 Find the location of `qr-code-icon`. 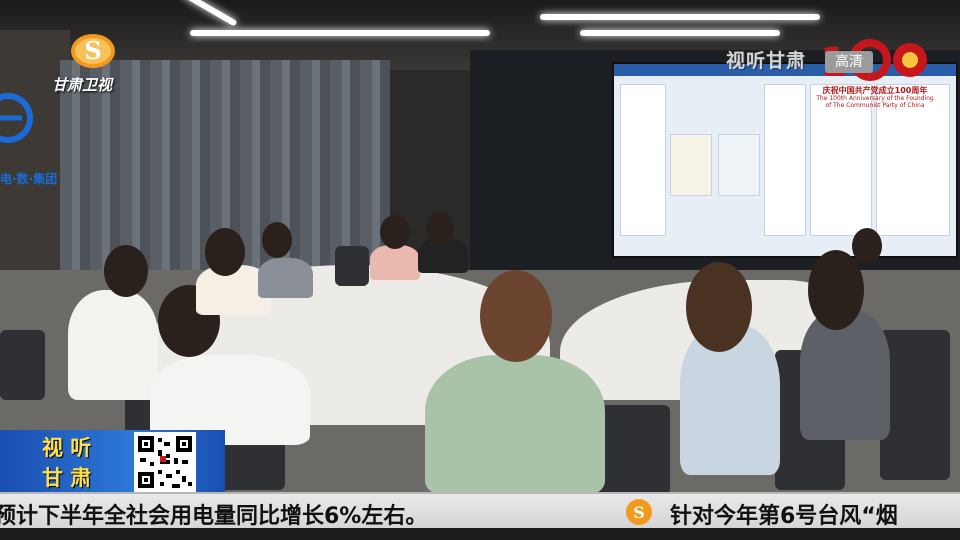

qr-code-icon is located at coordinates (165, 462).